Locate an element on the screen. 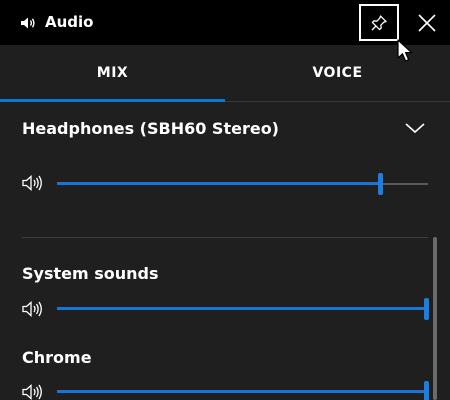  tab-voice-label: VOICE is located at coordinates (337, 73).